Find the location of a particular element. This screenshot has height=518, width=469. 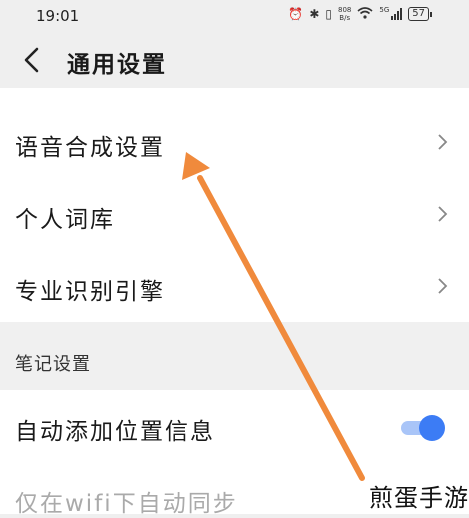

vibrate-icon: ▯ is located at coordinates (328, 14).